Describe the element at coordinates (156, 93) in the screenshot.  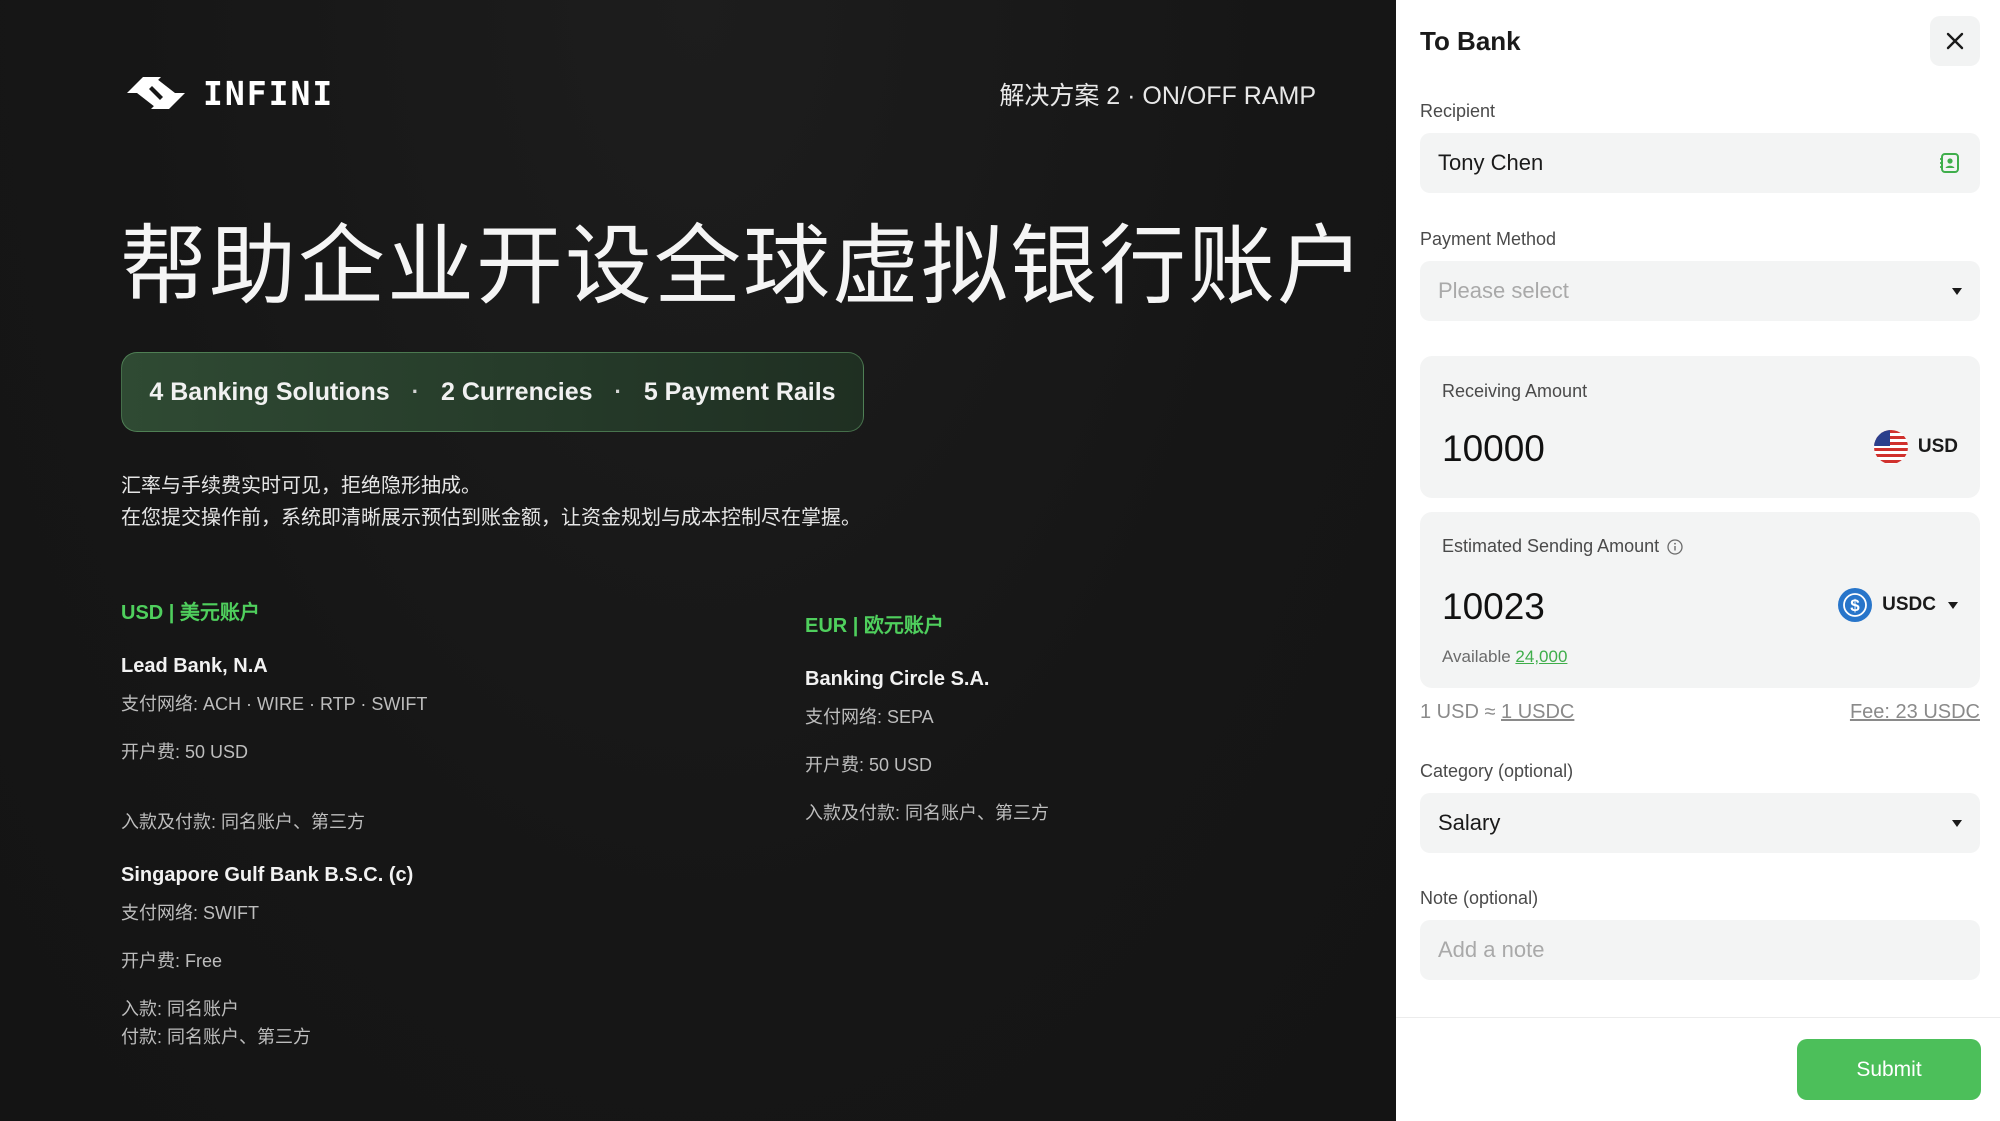
I see `infini-logo-icon` at that location.